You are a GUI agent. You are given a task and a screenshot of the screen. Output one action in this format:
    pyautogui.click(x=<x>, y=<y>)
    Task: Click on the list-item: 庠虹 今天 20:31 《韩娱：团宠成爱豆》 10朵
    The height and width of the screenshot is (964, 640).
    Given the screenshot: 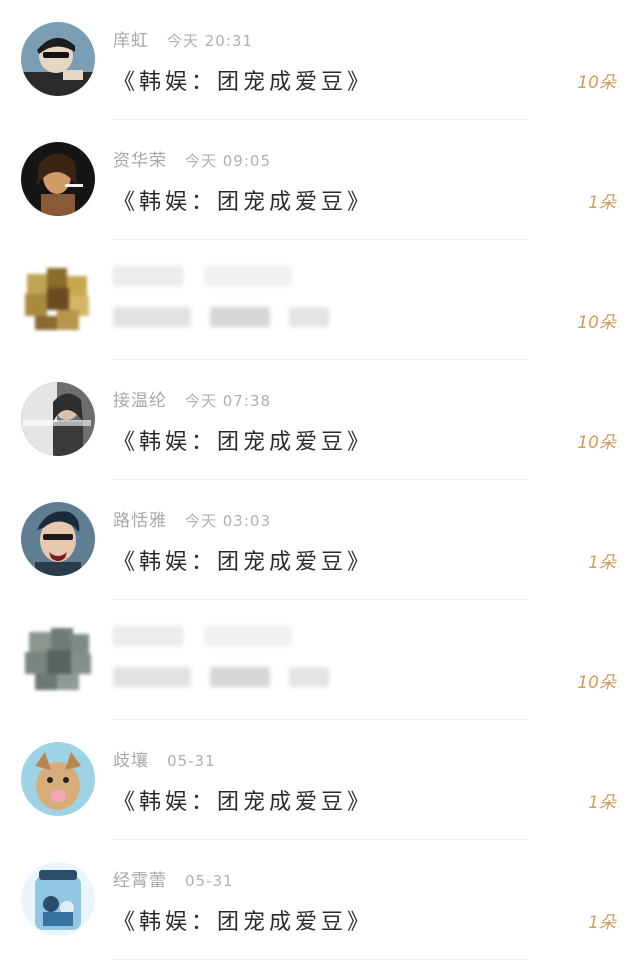 What is the action you would take?
    pyautogui.click(x=320, y=60)
    